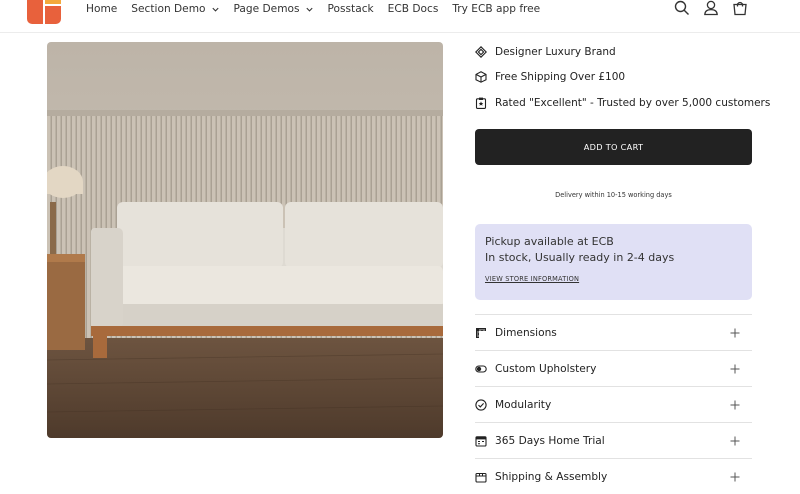 The height and width of the screenshot is (494, 800). Describe the element at coordinates (481, 332) in the screenshot. I see `ruler-icon` at that location.